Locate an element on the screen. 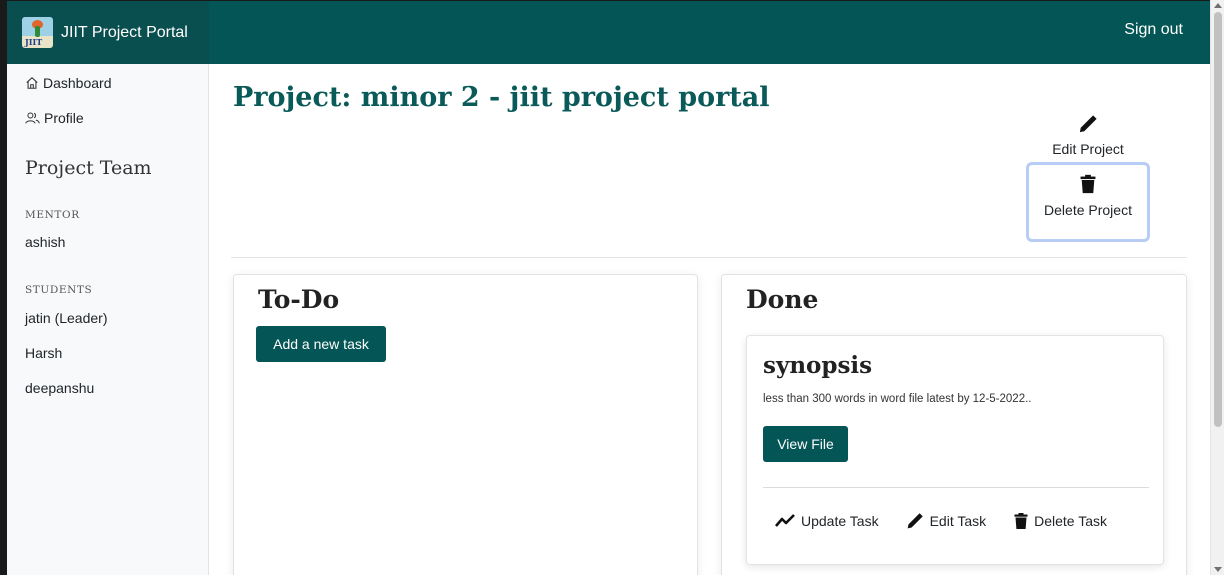  view-file-button: View File is located at coordinates (805, 444).